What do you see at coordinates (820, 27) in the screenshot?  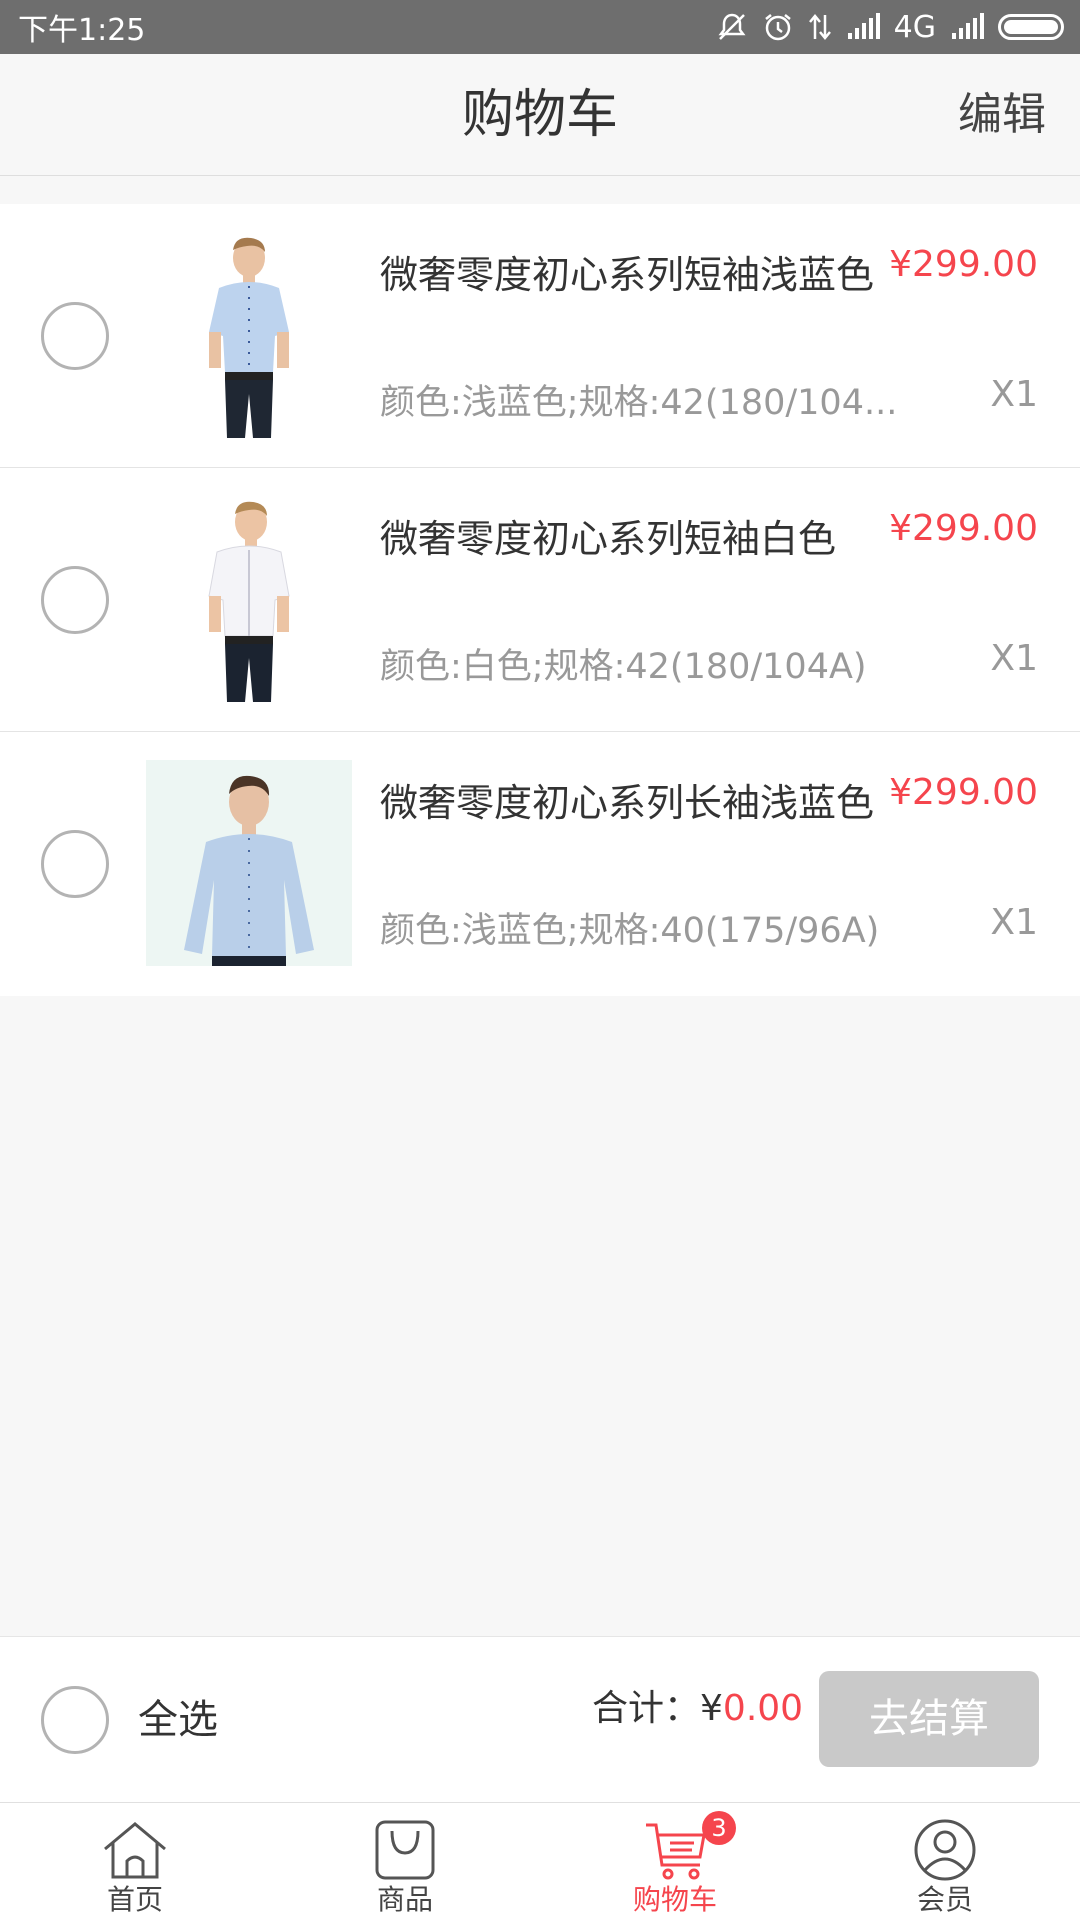 I see `data-transfer-icon` at bounding box center [820, 27].